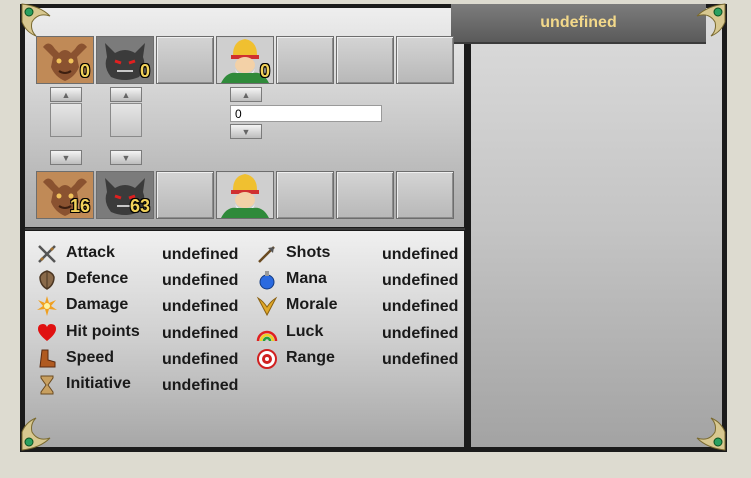  What do you see at coordinates (47, 306) in the screenshot?
I see `burst-icon` at bounding box center [47, 306].